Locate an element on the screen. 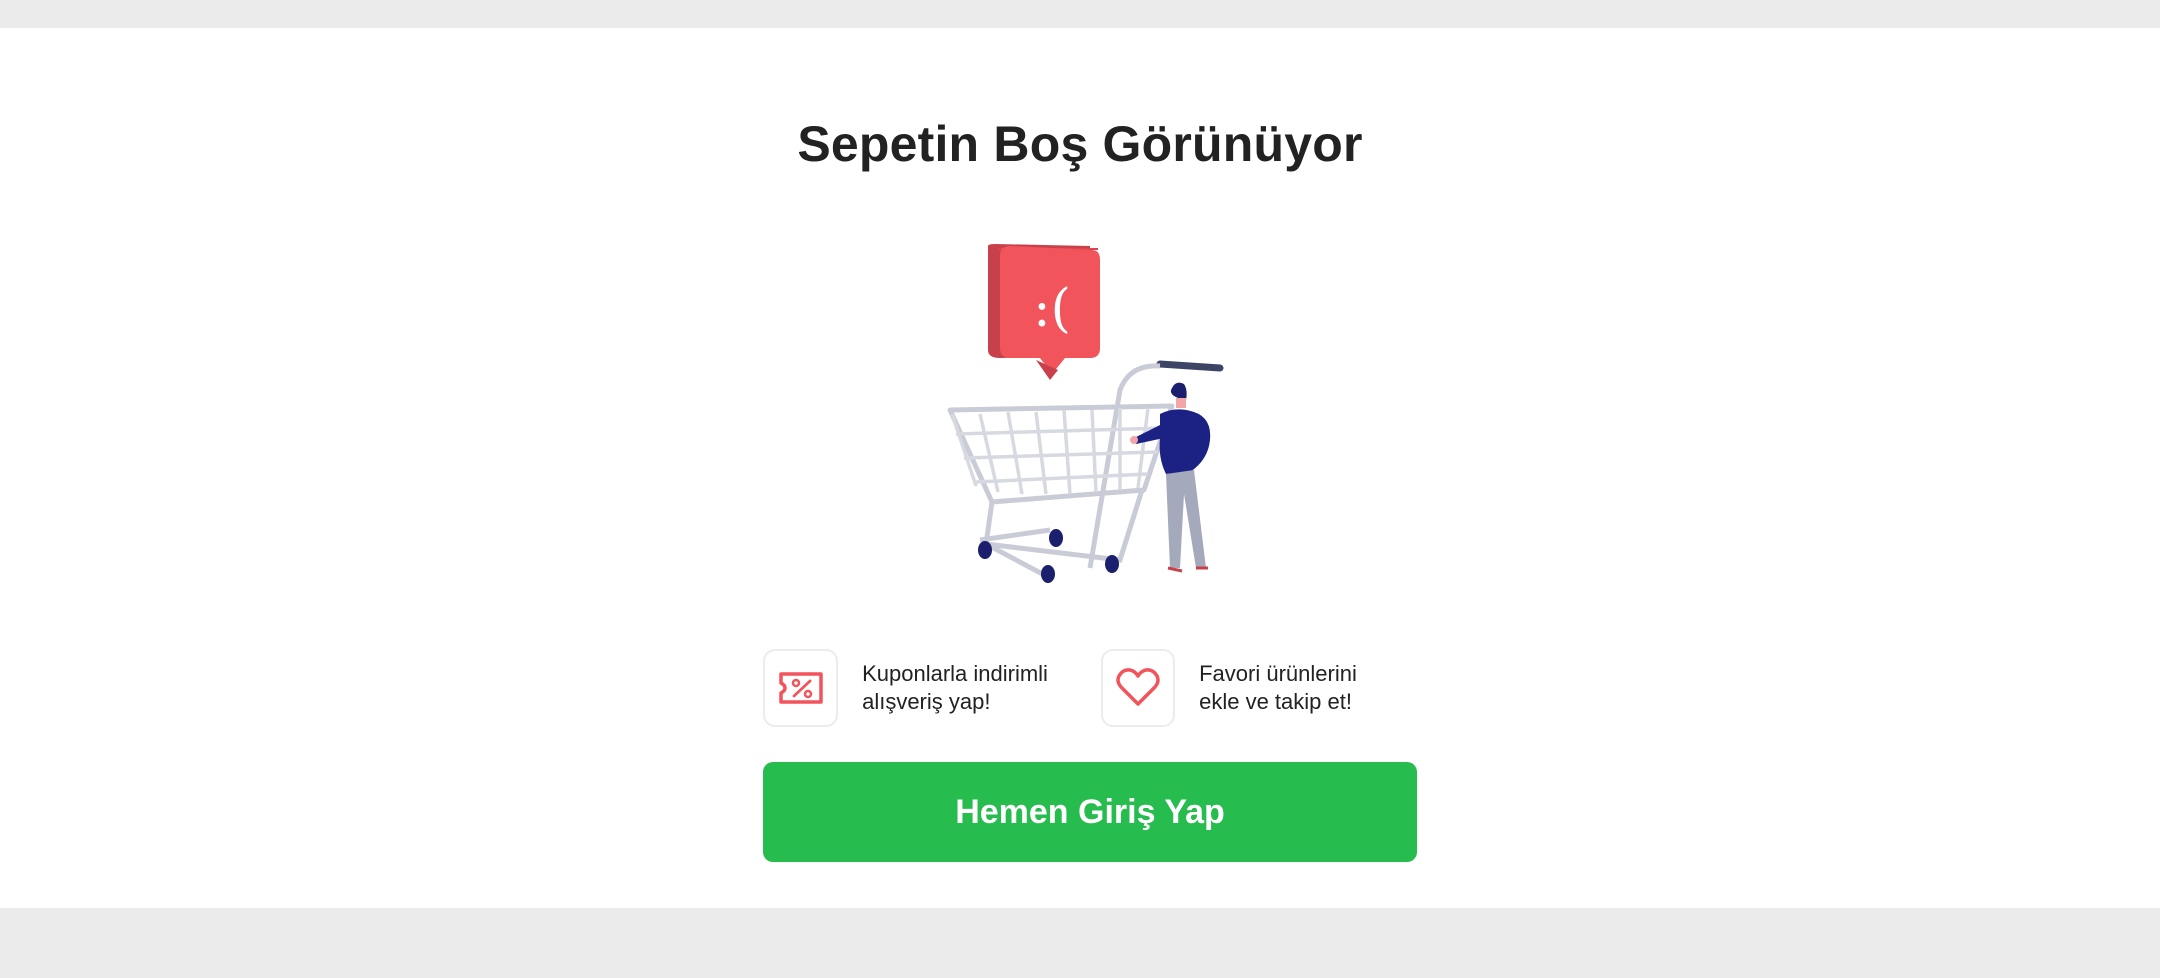  bottom-strip is located at coordinates (1080, 943).